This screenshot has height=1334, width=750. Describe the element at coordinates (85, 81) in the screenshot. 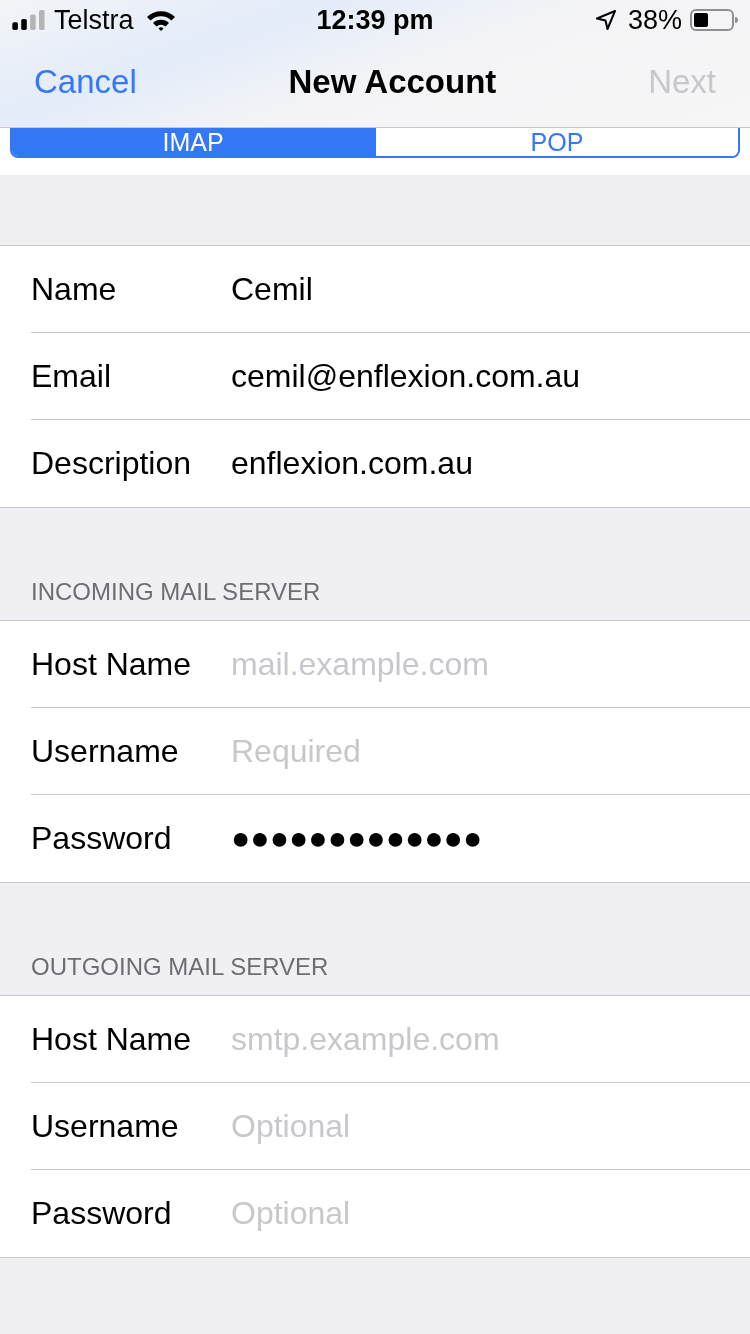

I see `cancel-button: Cancel` at that location.